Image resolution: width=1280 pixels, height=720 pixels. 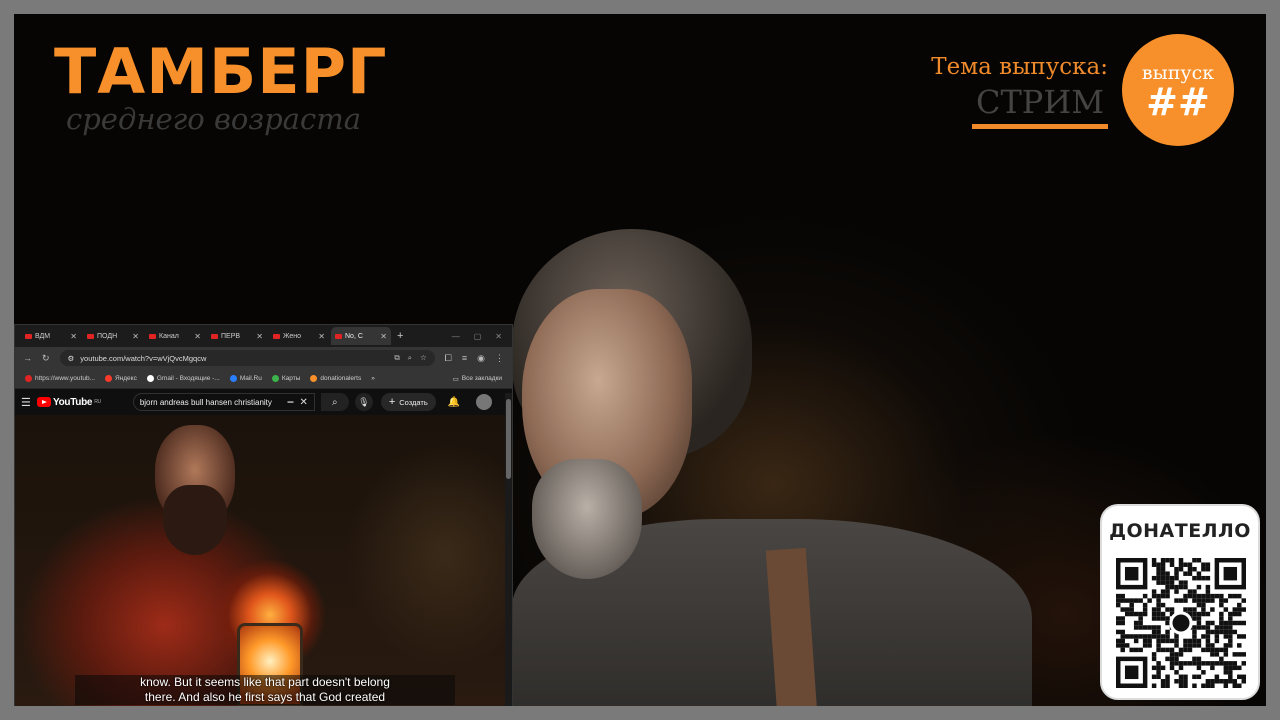 What do you see at coordinates (508, 439) in the screenshot?
I see `scrollbar-thumb` at bounding box center [508, 439].